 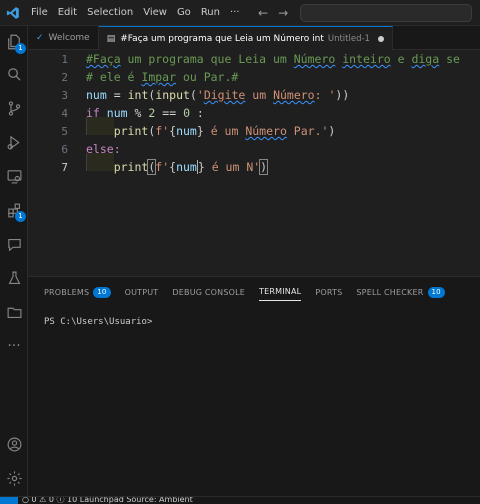 I want to click on tab-ports: PORTS, so click(x=328, y=292).